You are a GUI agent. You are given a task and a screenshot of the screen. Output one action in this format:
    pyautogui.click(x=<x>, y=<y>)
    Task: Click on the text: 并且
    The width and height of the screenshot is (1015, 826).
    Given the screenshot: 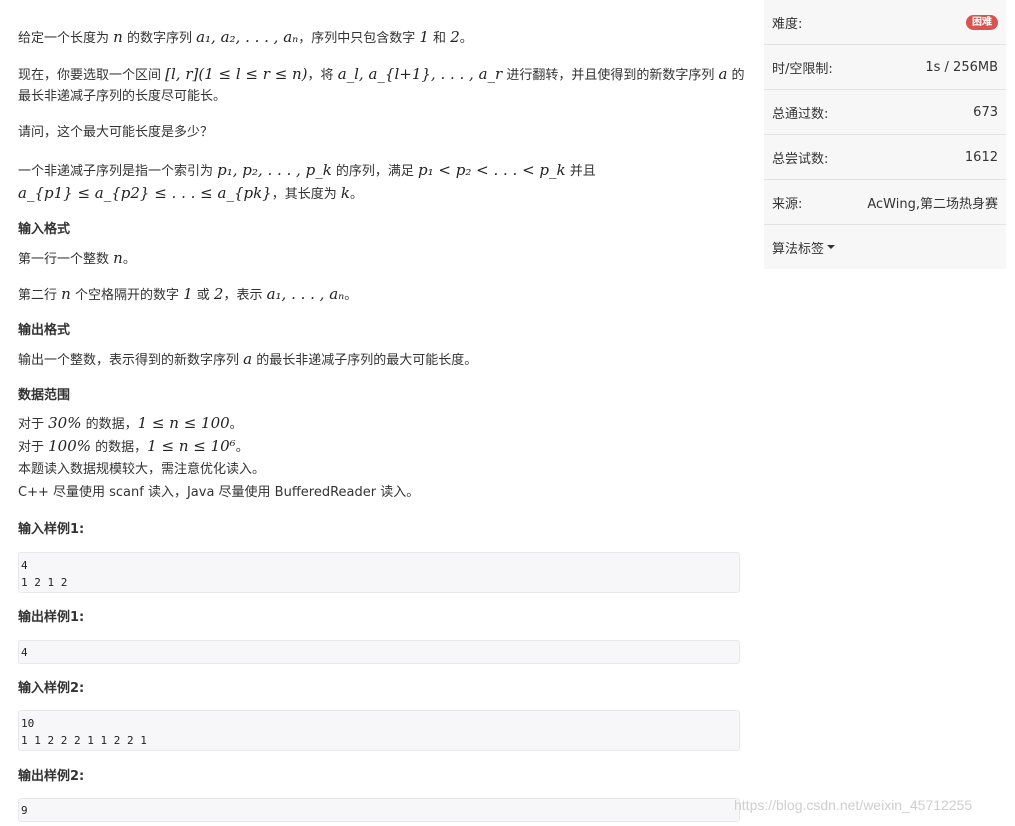 What is the action you would take?
    pyautogui.click(x=580, y=171)
    